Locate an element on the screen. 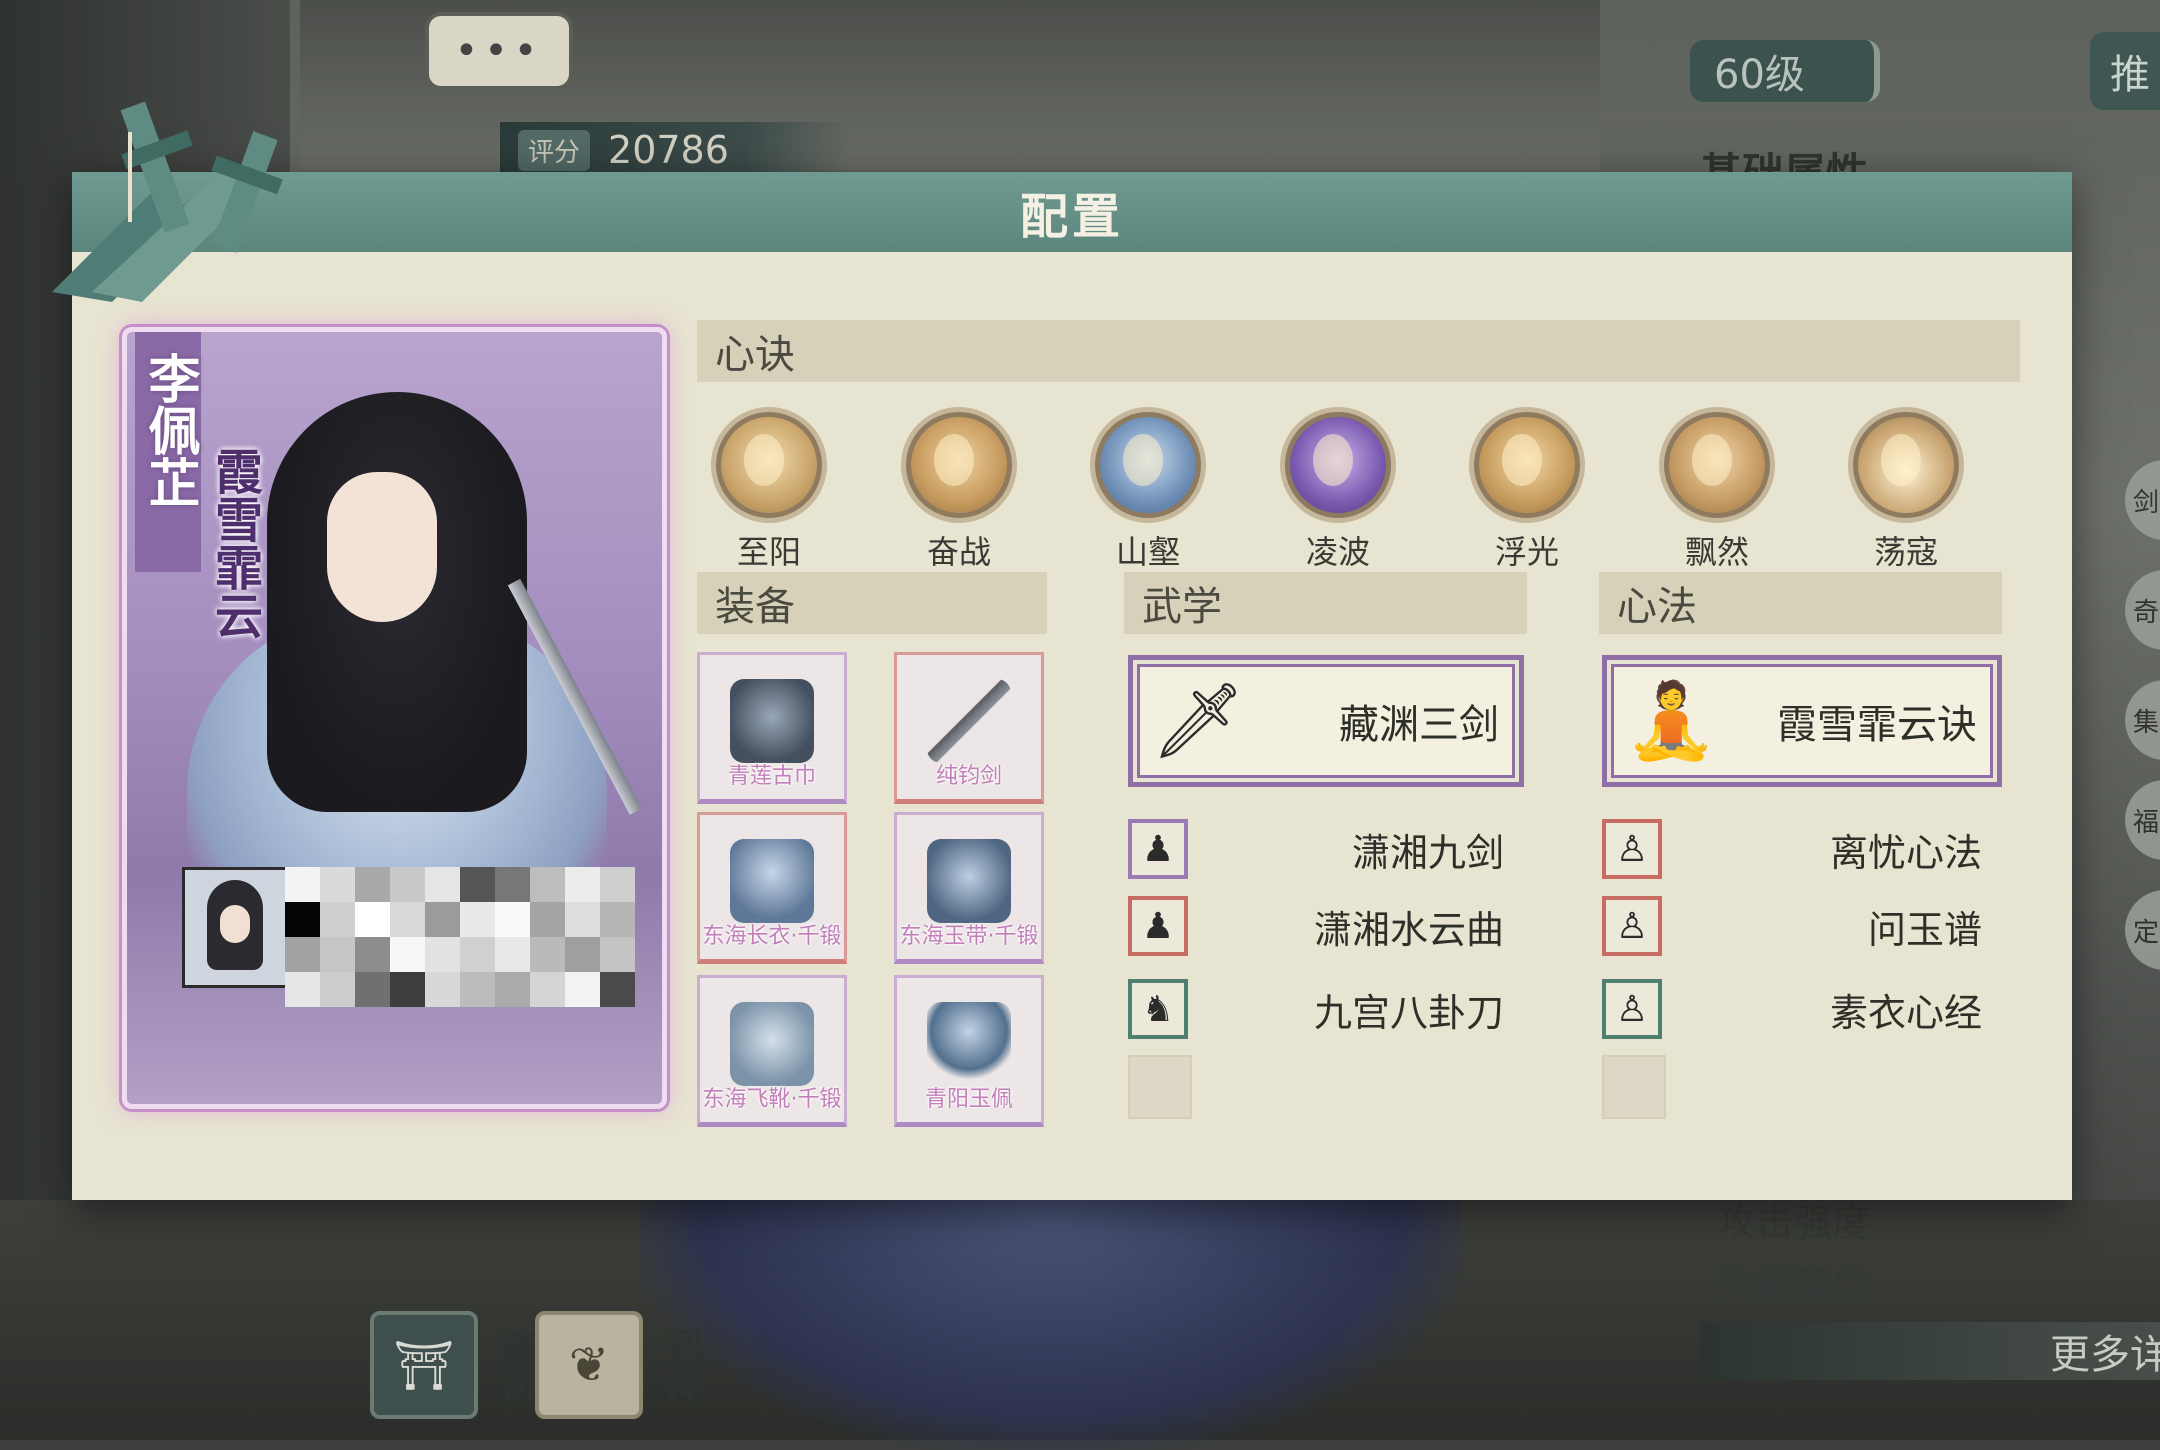 The height and width of the screenshot is (1450, 2160). xinjue-skill-1: 至阳 is located at coordinates (769, 490).